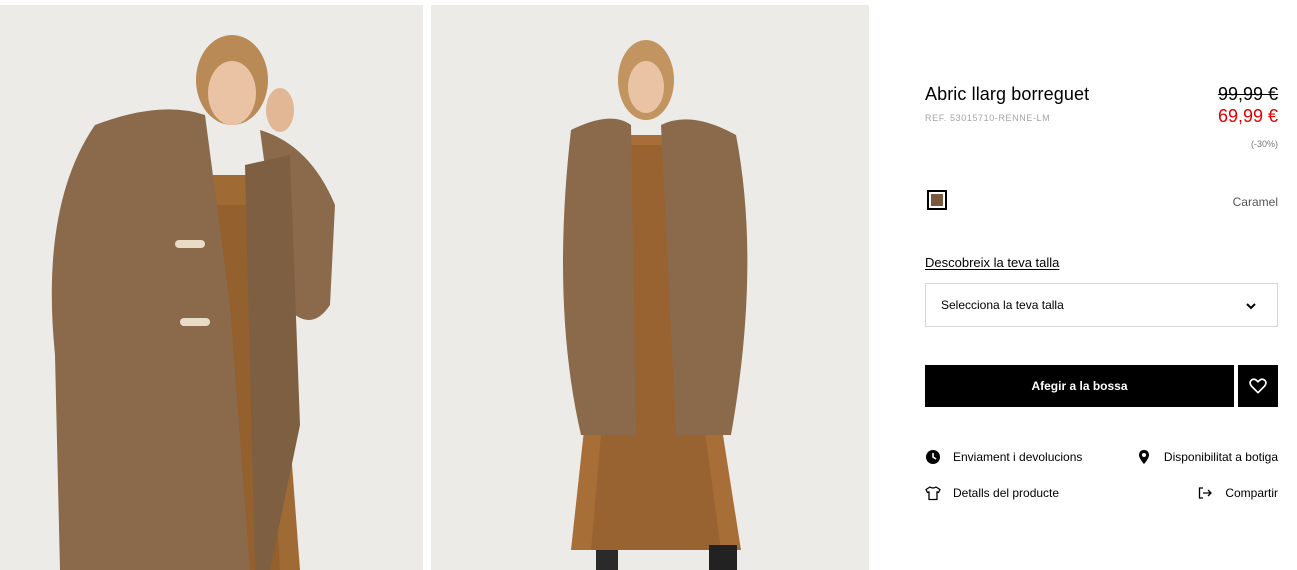  Describe the element at coordinates (1206, 493) in the screenshot. I see `share-icon` at that location.